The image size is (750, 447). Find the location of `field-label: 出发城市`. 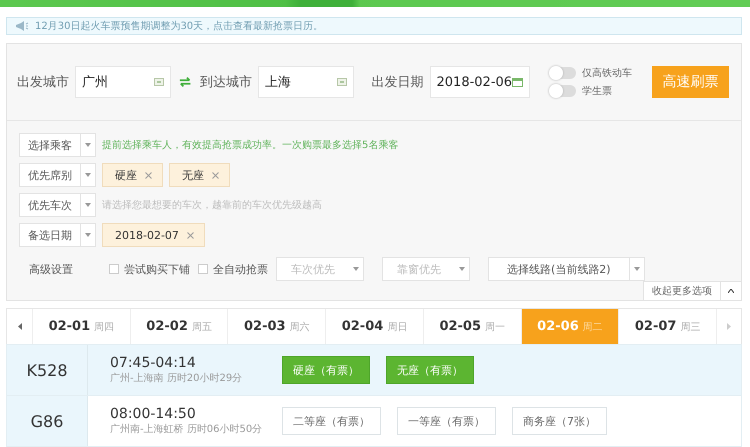

field-label: 出发城市 is located at coordinates (43, 83).